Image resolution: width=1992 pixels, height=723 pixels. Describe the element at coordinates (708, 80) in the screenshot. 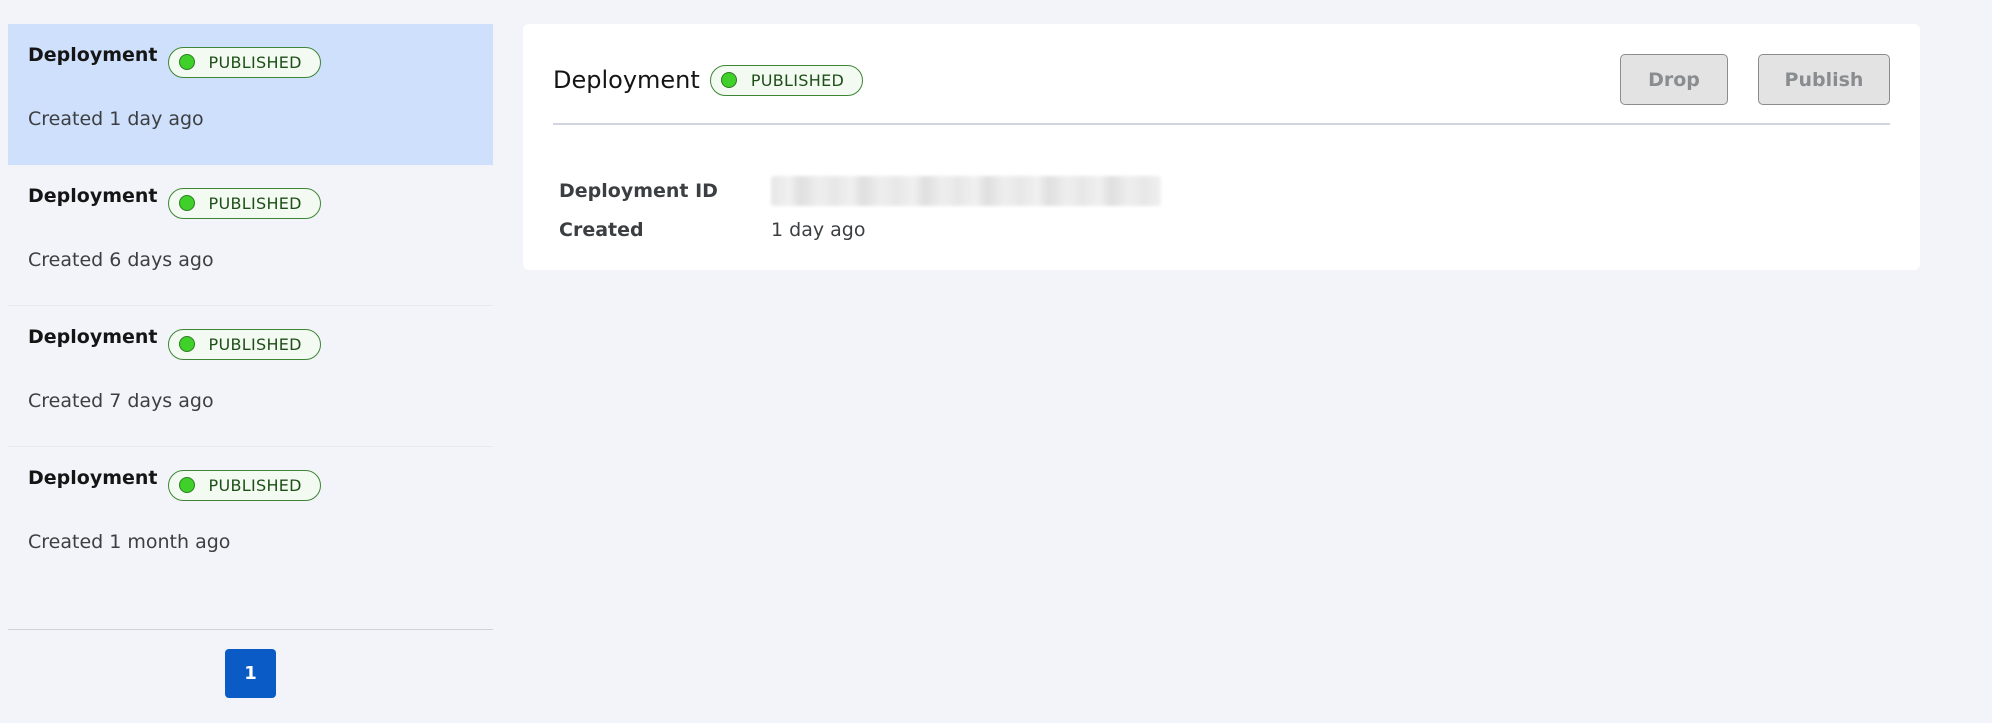

I see `detail-header: Deployment PUBLISHED` at that location.